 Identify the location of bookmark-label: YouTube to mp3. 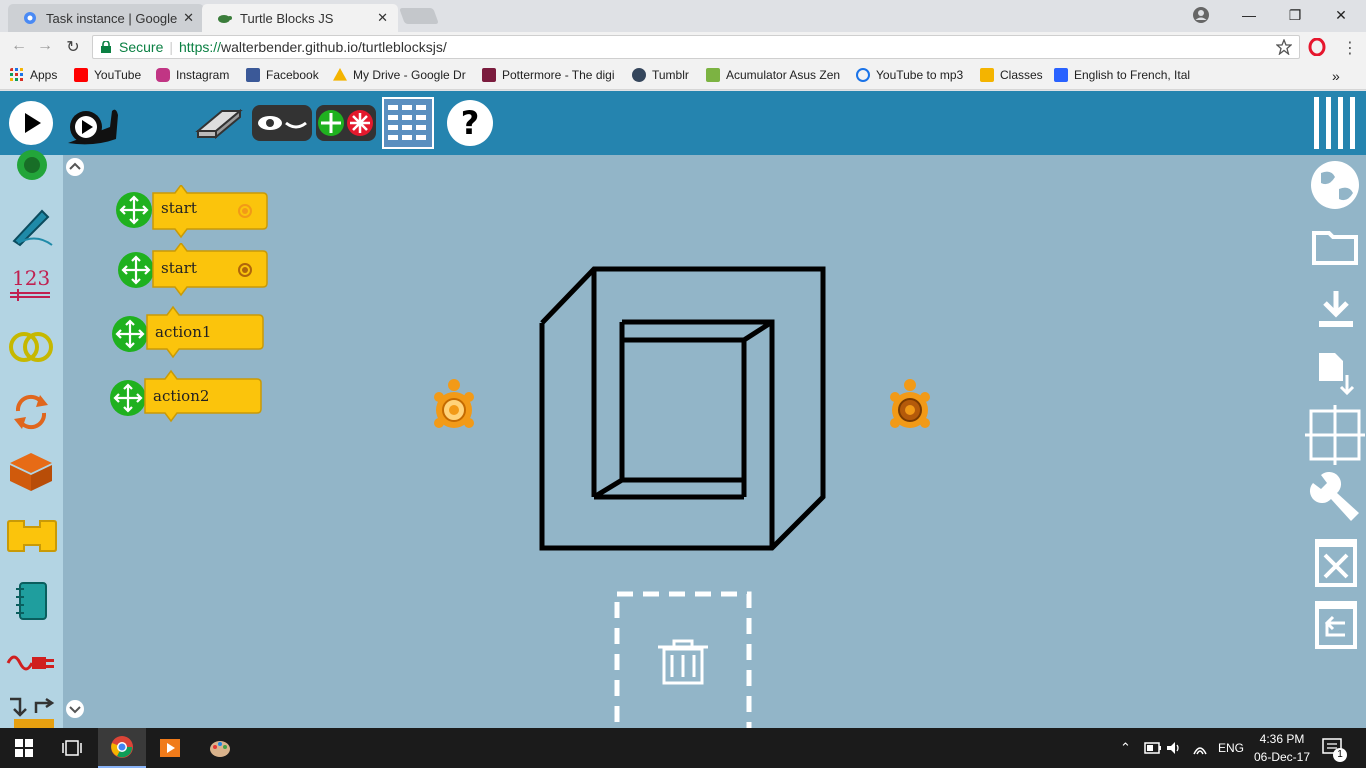
(920, 75).